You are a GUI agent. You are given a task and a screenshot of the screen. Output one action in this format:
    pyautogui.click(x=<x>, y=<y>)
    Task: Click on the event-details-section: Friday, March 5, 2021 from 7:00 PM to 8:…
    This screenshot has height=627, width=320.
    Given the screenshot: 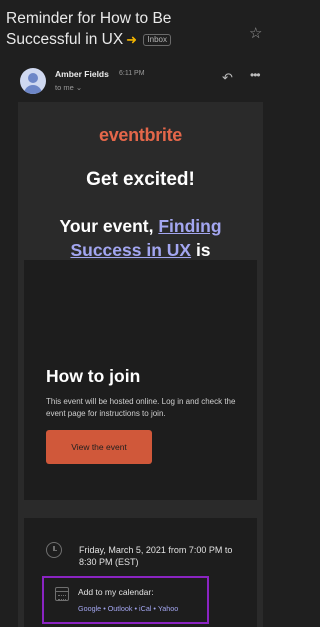 What is the action you would take?
    pyautogui.click(x=140, y=572)
    